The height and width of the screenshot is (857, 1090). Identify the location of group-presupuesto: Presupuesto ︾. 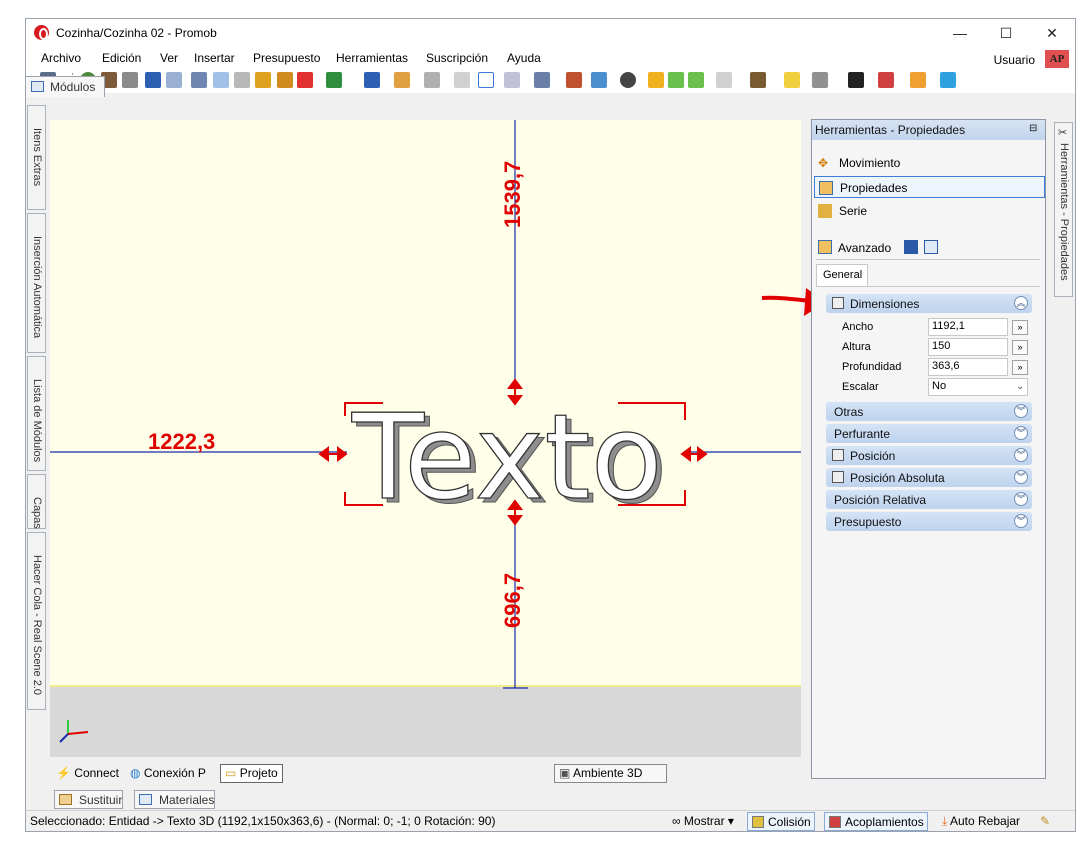
(929, 521).